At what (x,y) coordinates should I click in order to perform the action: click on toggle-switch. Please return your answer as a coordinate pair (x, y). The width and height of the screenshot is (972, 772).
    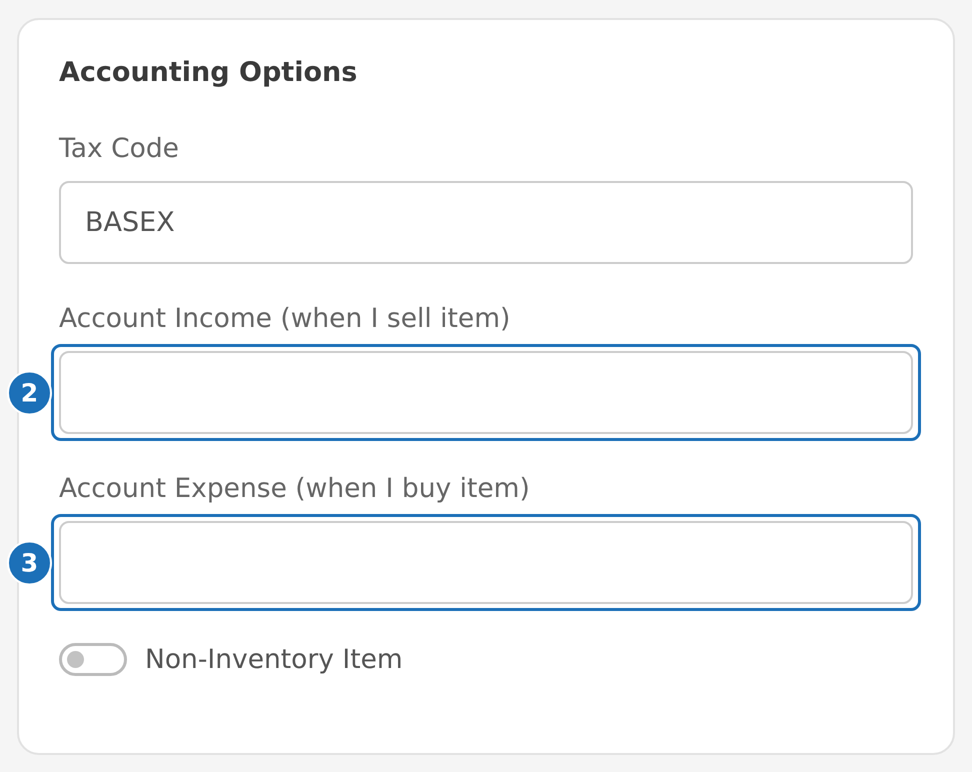
    Looking at the image, I should click on (93, 659).